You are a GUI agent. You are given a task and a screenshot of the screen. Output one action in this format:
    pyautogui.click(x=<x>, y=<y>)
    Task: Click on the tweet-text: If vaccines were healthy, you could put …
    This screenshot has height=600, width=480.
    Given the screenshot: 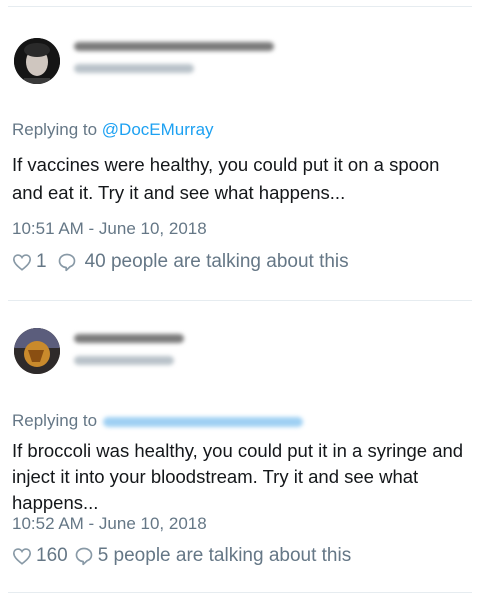 What is the action you would take?
    pyautogui.click(x=226, y=178)
    